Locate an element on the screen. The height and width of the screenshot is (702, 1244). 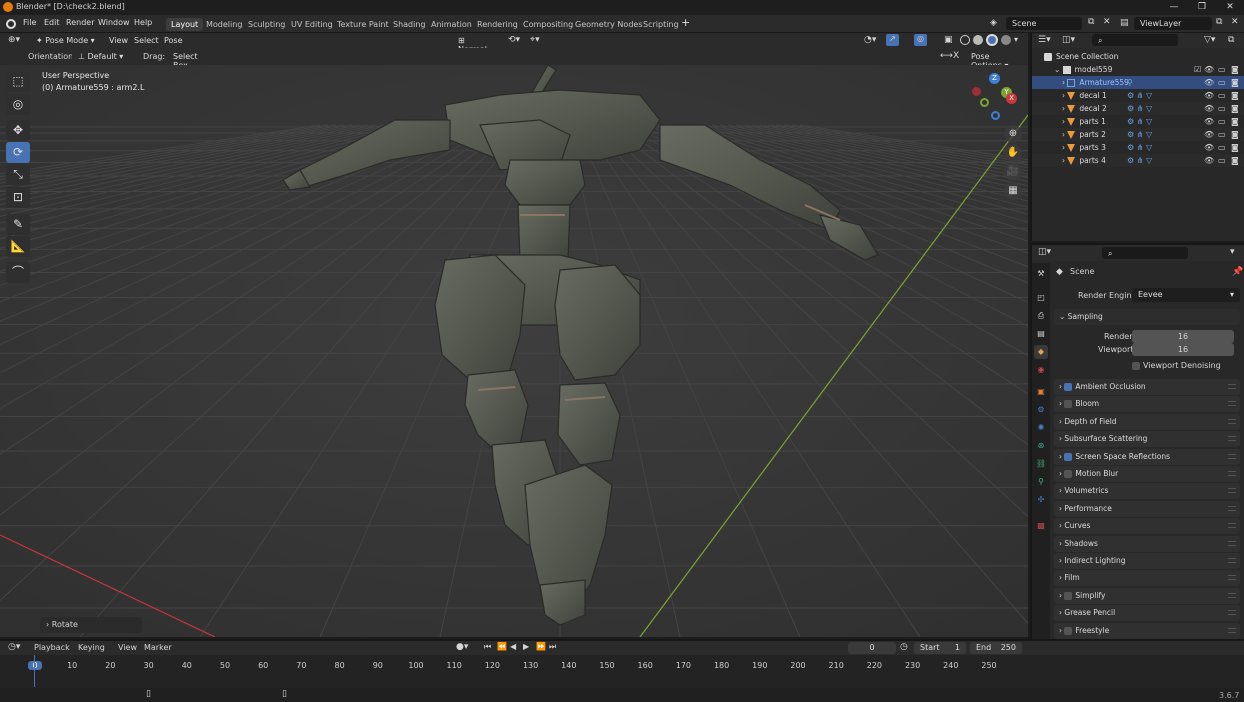
xray-icon: ▣ is located at coordinates (948, 40).